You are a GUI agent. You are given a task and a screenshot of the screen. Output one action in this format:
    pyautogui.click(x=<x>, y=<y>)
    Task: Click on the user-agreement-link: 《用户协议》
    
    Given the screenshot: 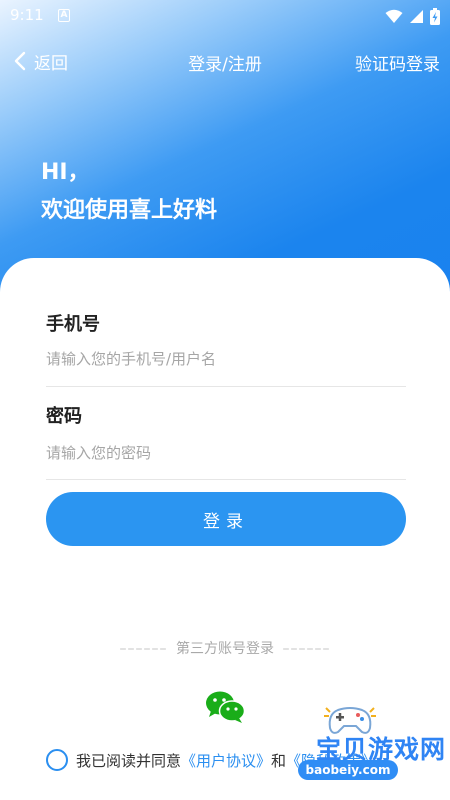 What is the action you would take?
    pyautogui.click(x=226, y=760)
    